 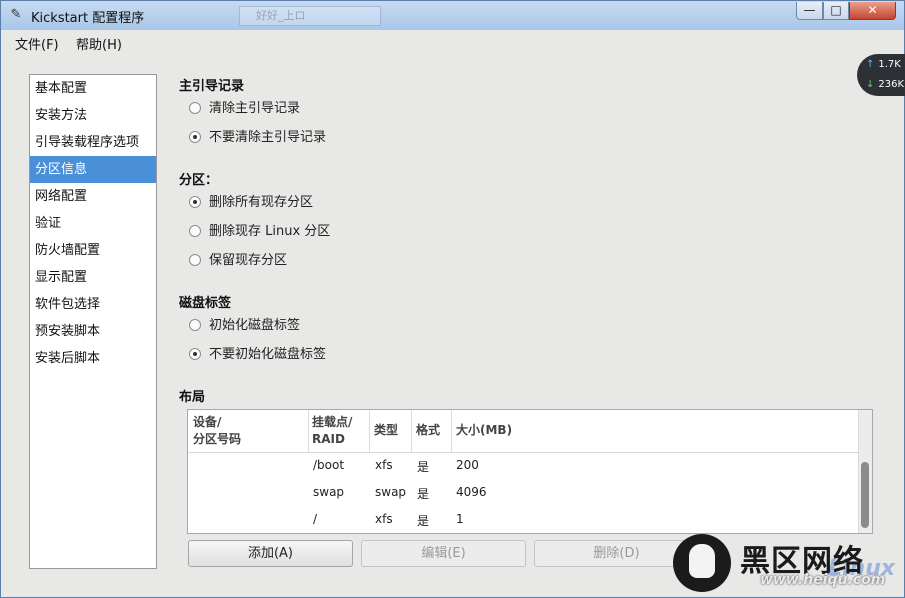 I want to click on site-watermark-logo: Linux 黑区网络 www.heiqu.com, so click(x=786, y=565).